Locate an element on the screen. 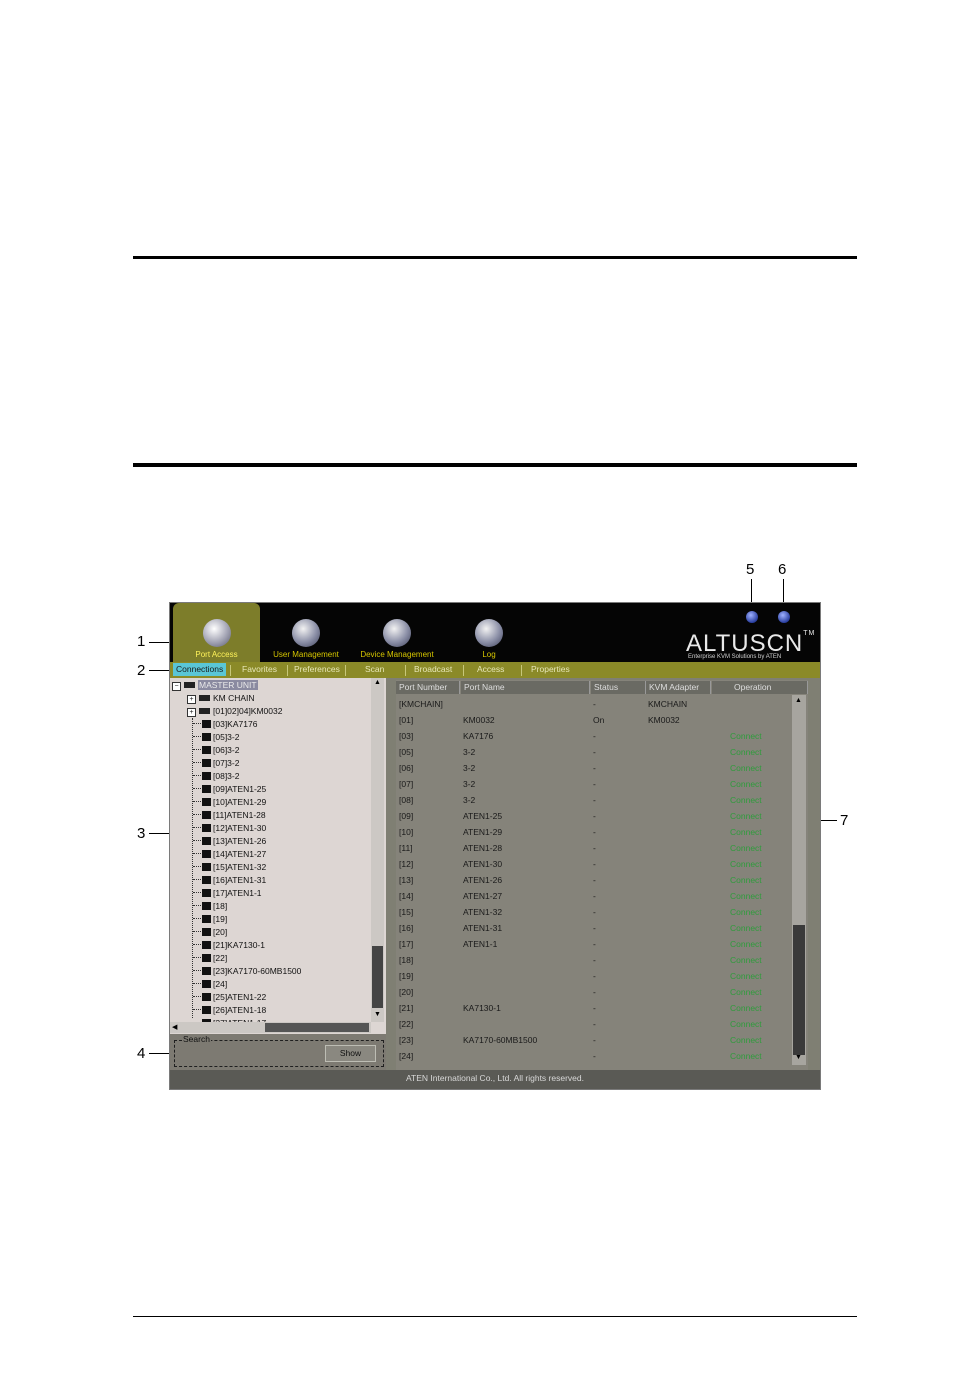 The image size is (954, 1384). table-vertical-scrollbar: ▲ ▼ is located at coordinates (799, 880).